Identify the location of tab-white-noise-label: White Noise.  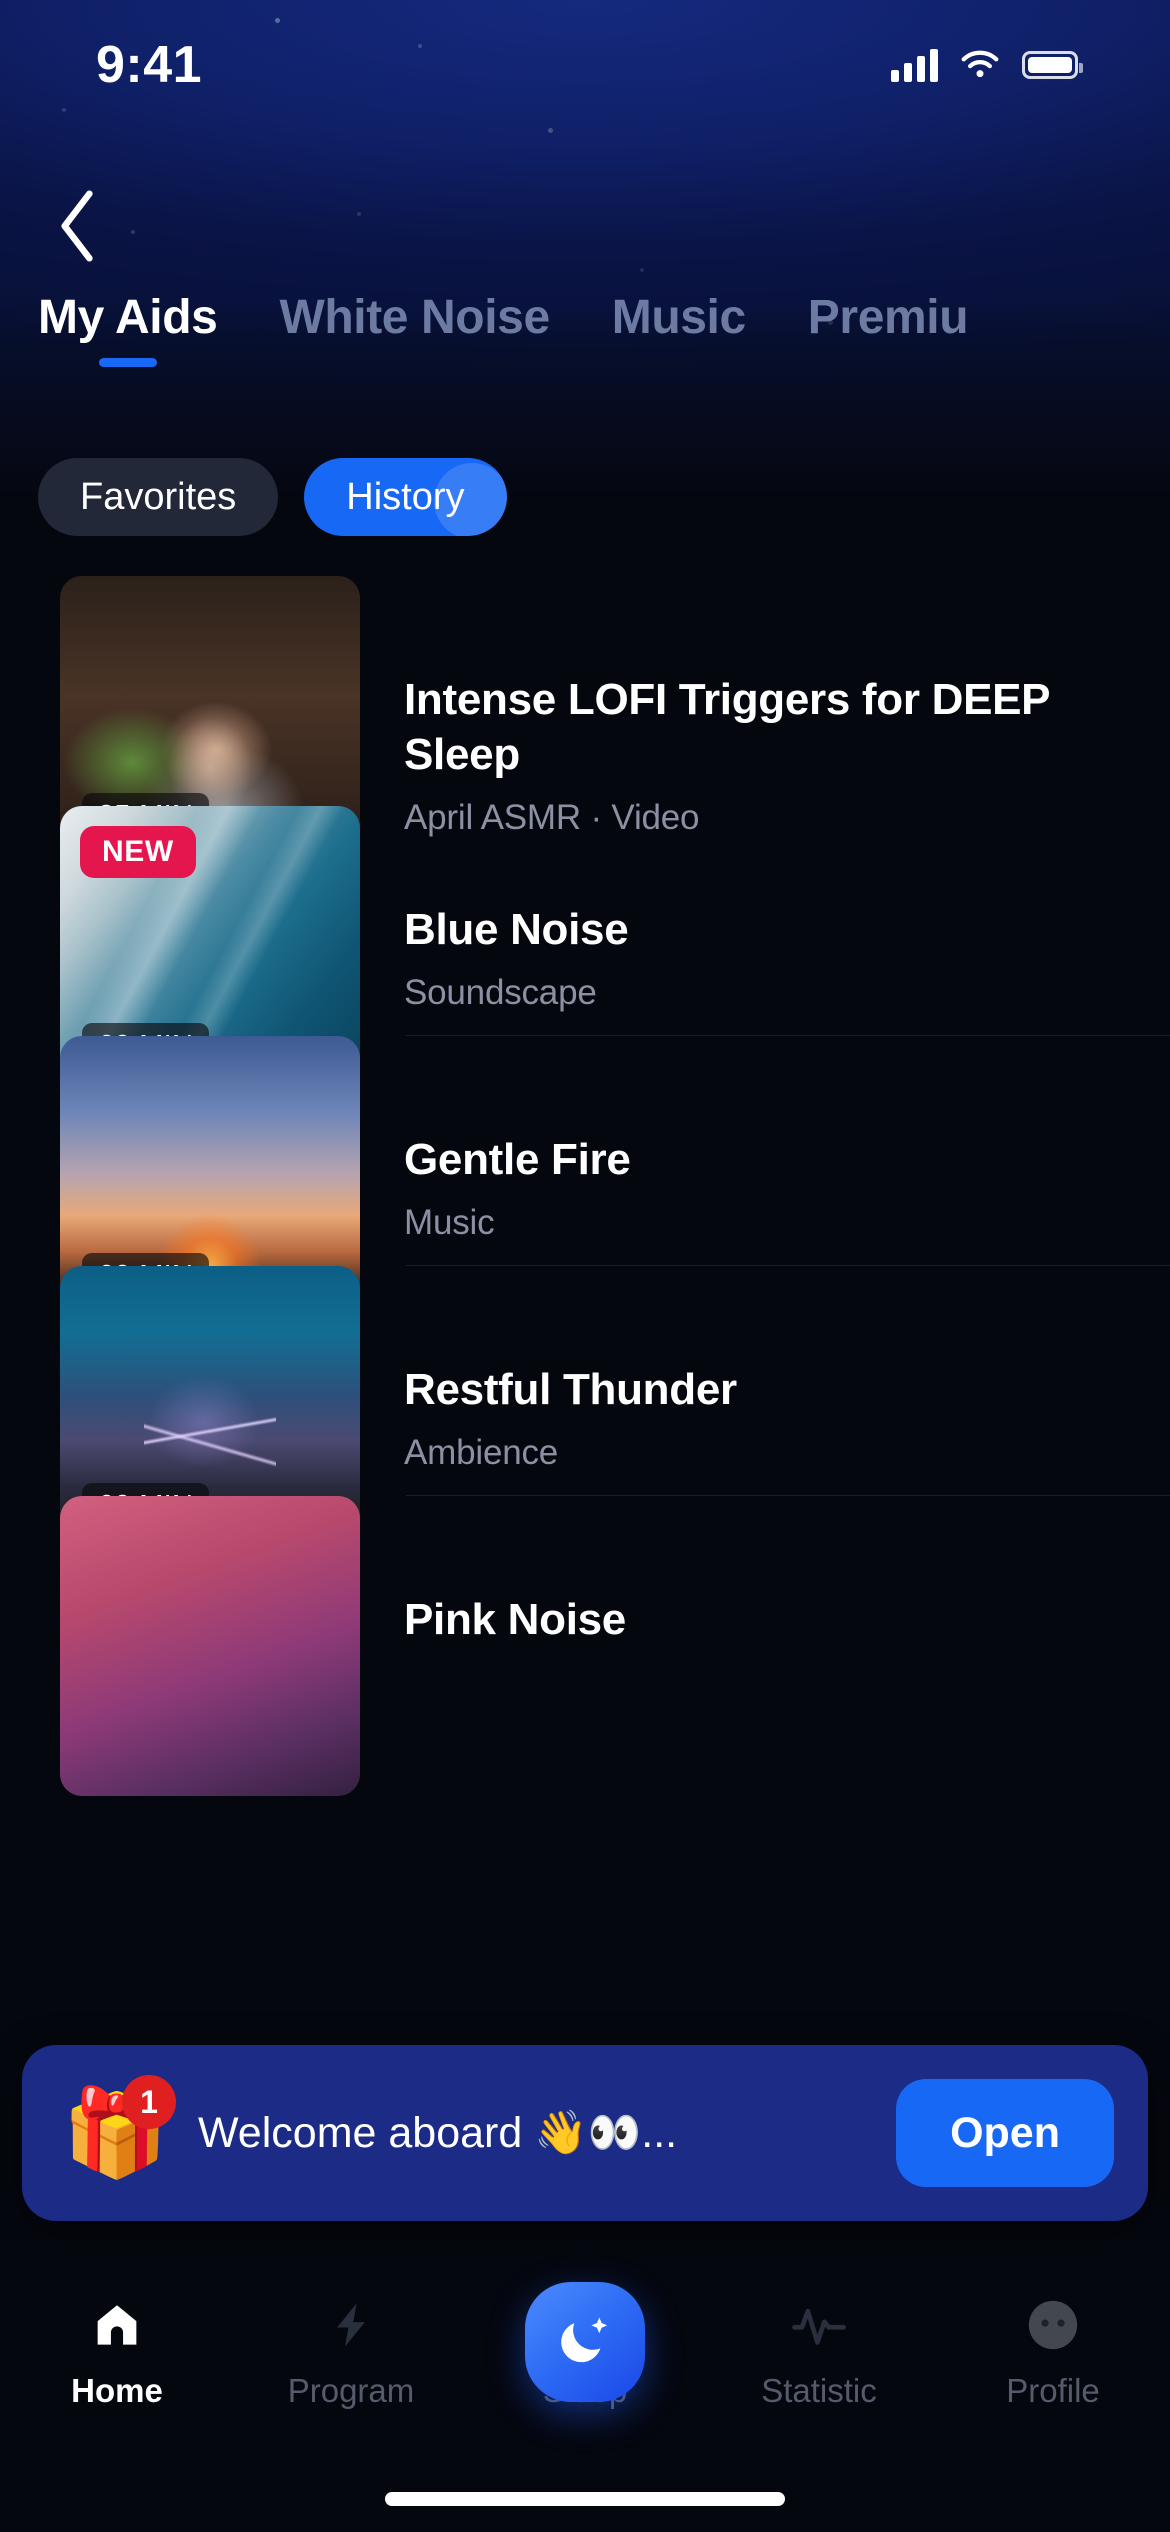
(414, 317).